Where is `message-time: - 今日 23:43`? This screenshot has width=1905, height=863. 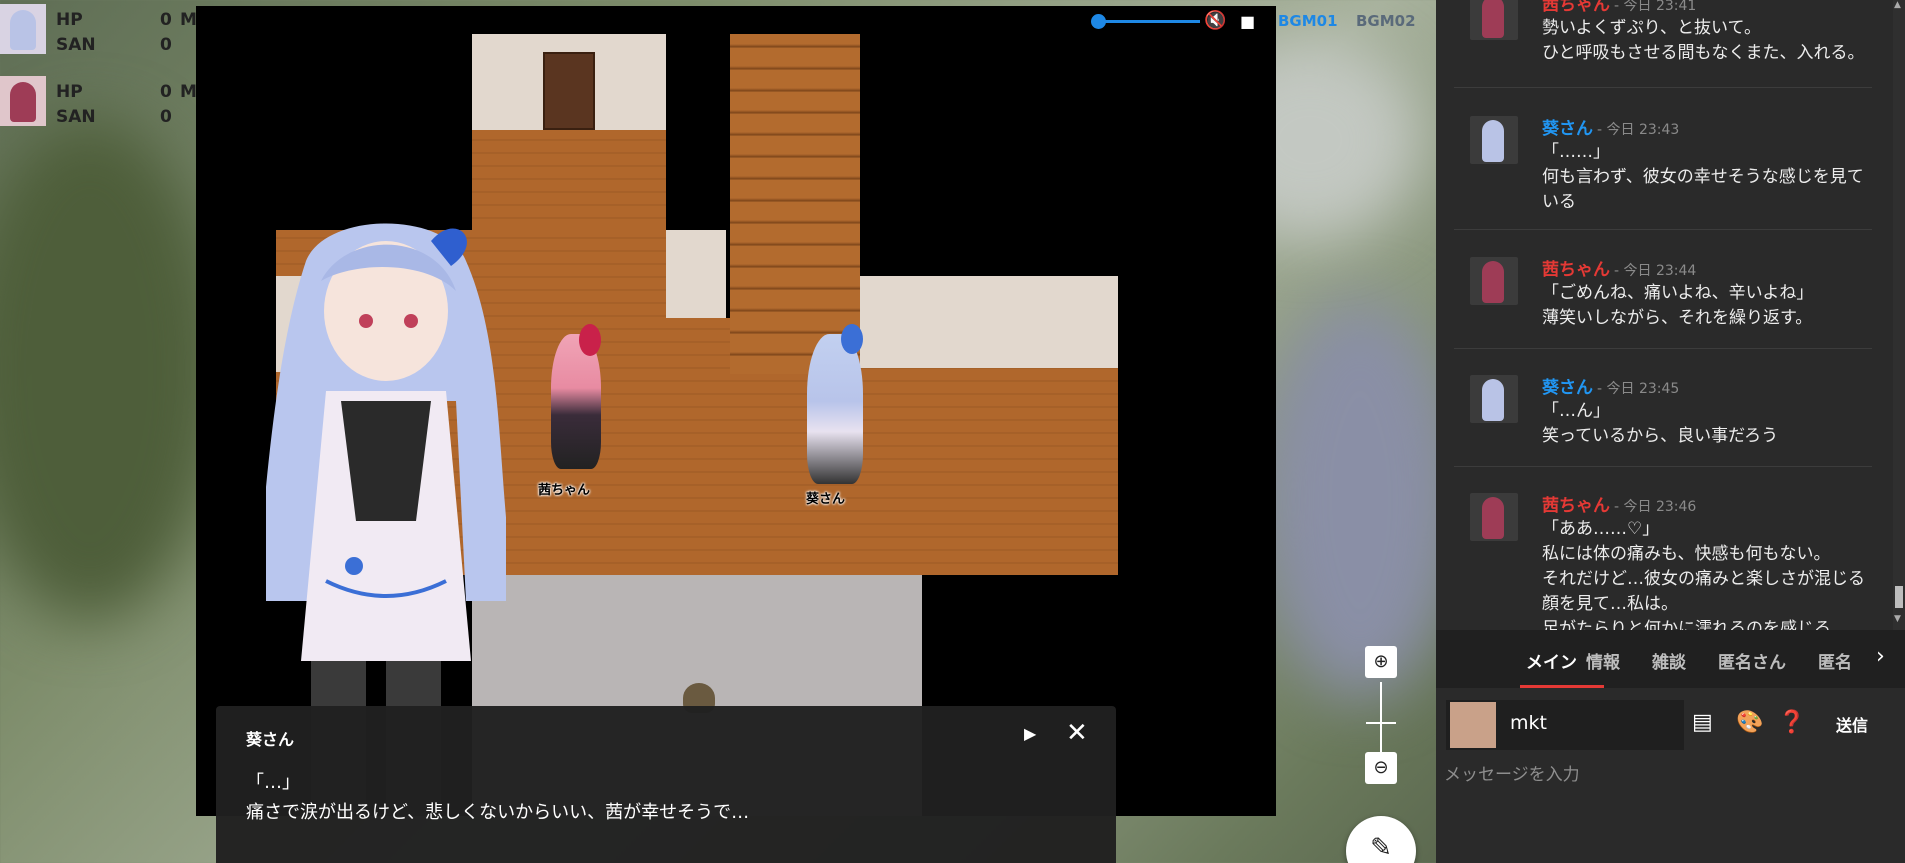
message-time: - 今日 23:43 is located at coordinates (1638, 130).